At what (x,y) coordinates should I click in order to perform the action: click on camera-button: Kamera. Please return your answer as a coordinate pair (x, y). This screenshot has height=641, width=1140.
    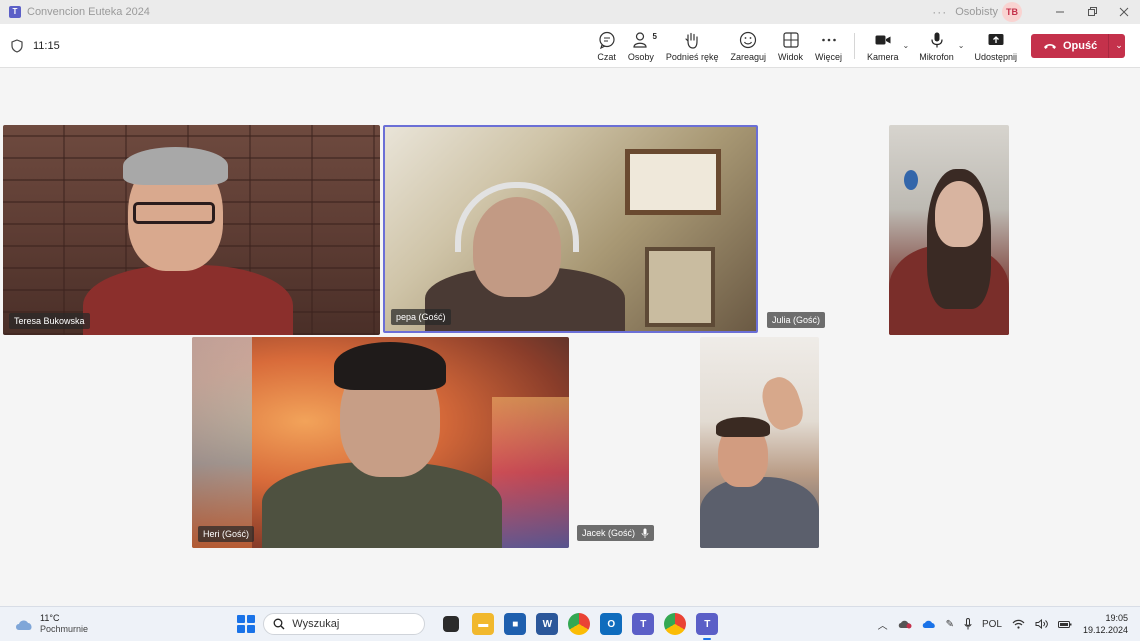
    Looking at the image, I should click on (883, 46).